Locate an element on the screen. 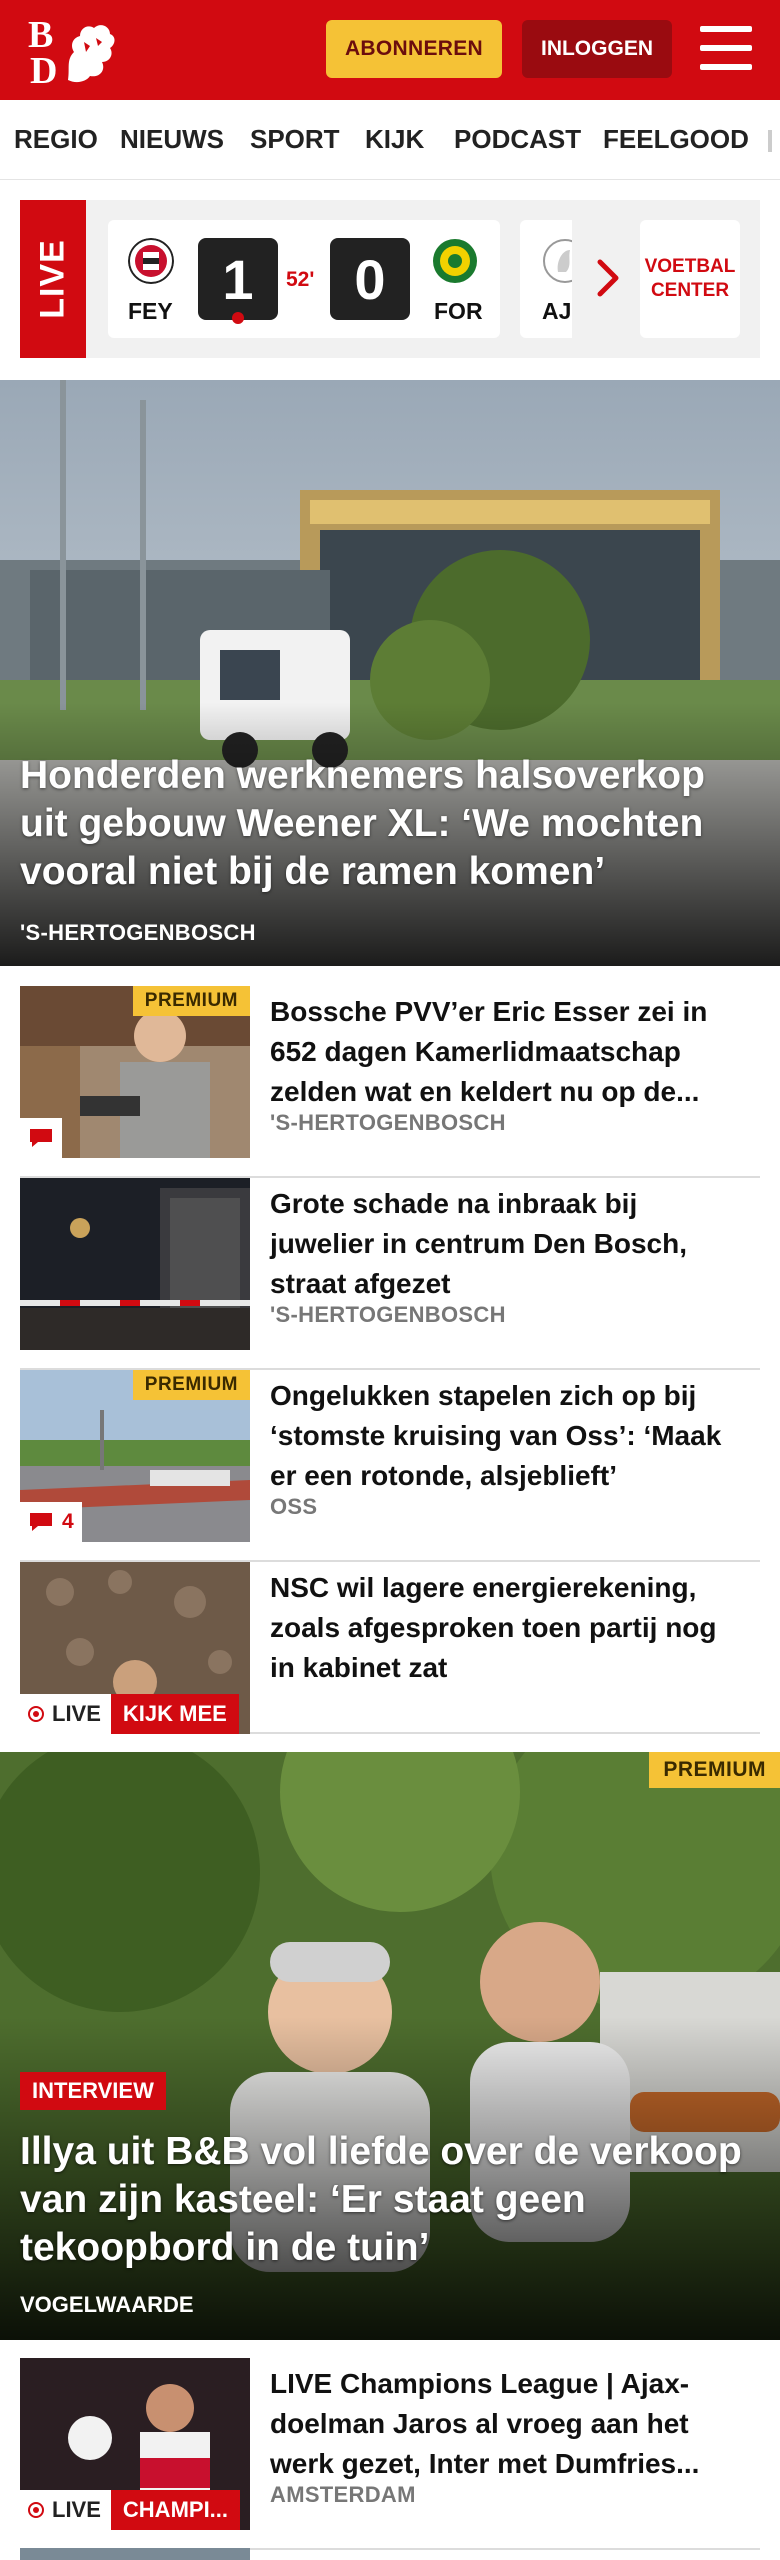 The height and width of the screenshot is (2560, 780). live-tag-label: LIVE is located at coordinates (52, 279).